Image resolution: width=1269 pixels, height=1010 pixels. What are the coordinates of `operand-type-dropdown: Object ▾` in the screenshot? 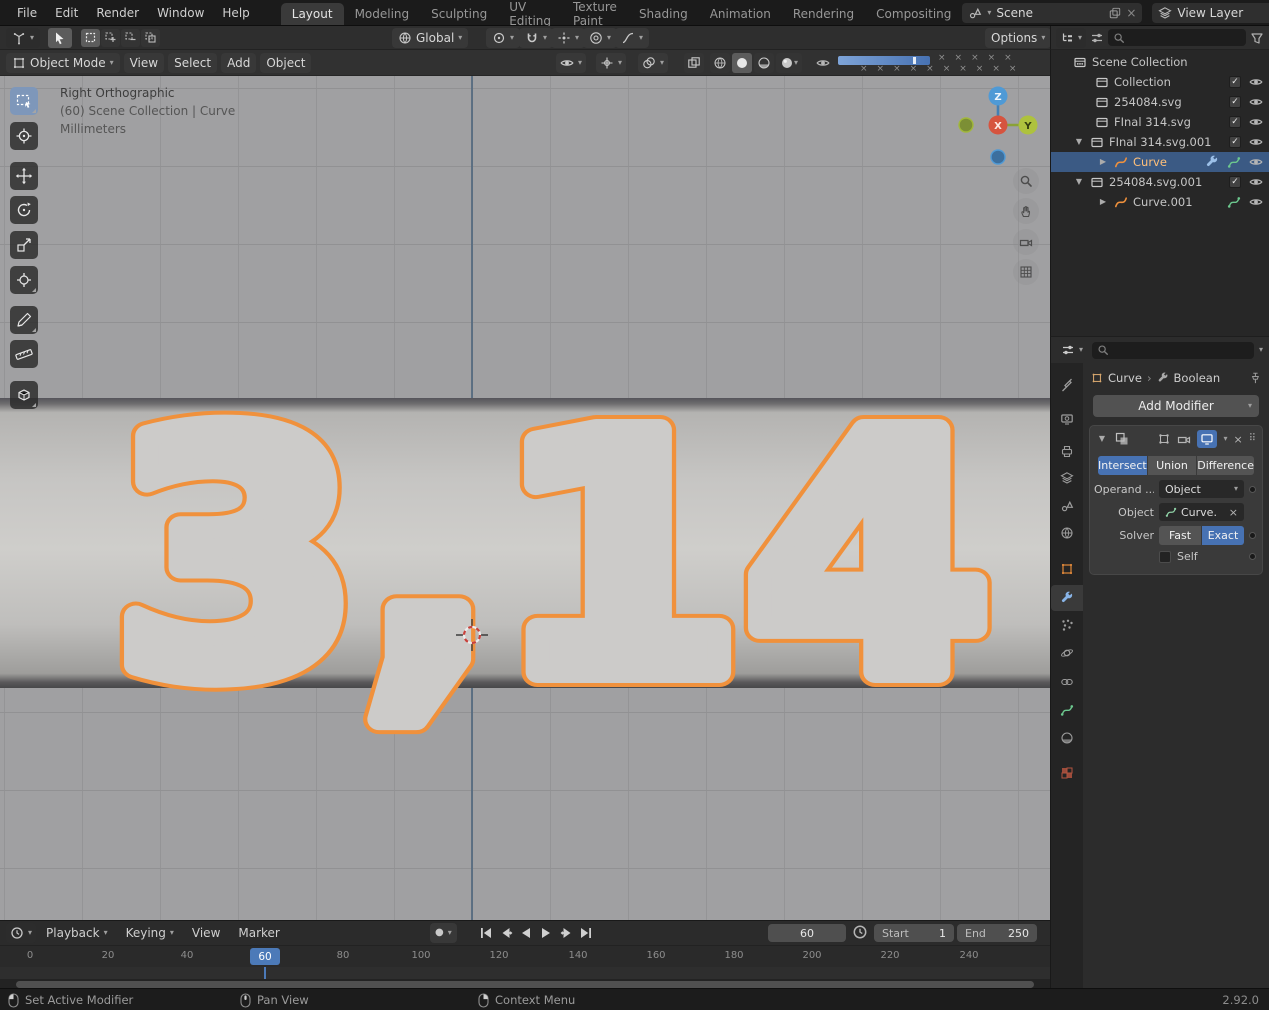 It's located at (1201, 489).